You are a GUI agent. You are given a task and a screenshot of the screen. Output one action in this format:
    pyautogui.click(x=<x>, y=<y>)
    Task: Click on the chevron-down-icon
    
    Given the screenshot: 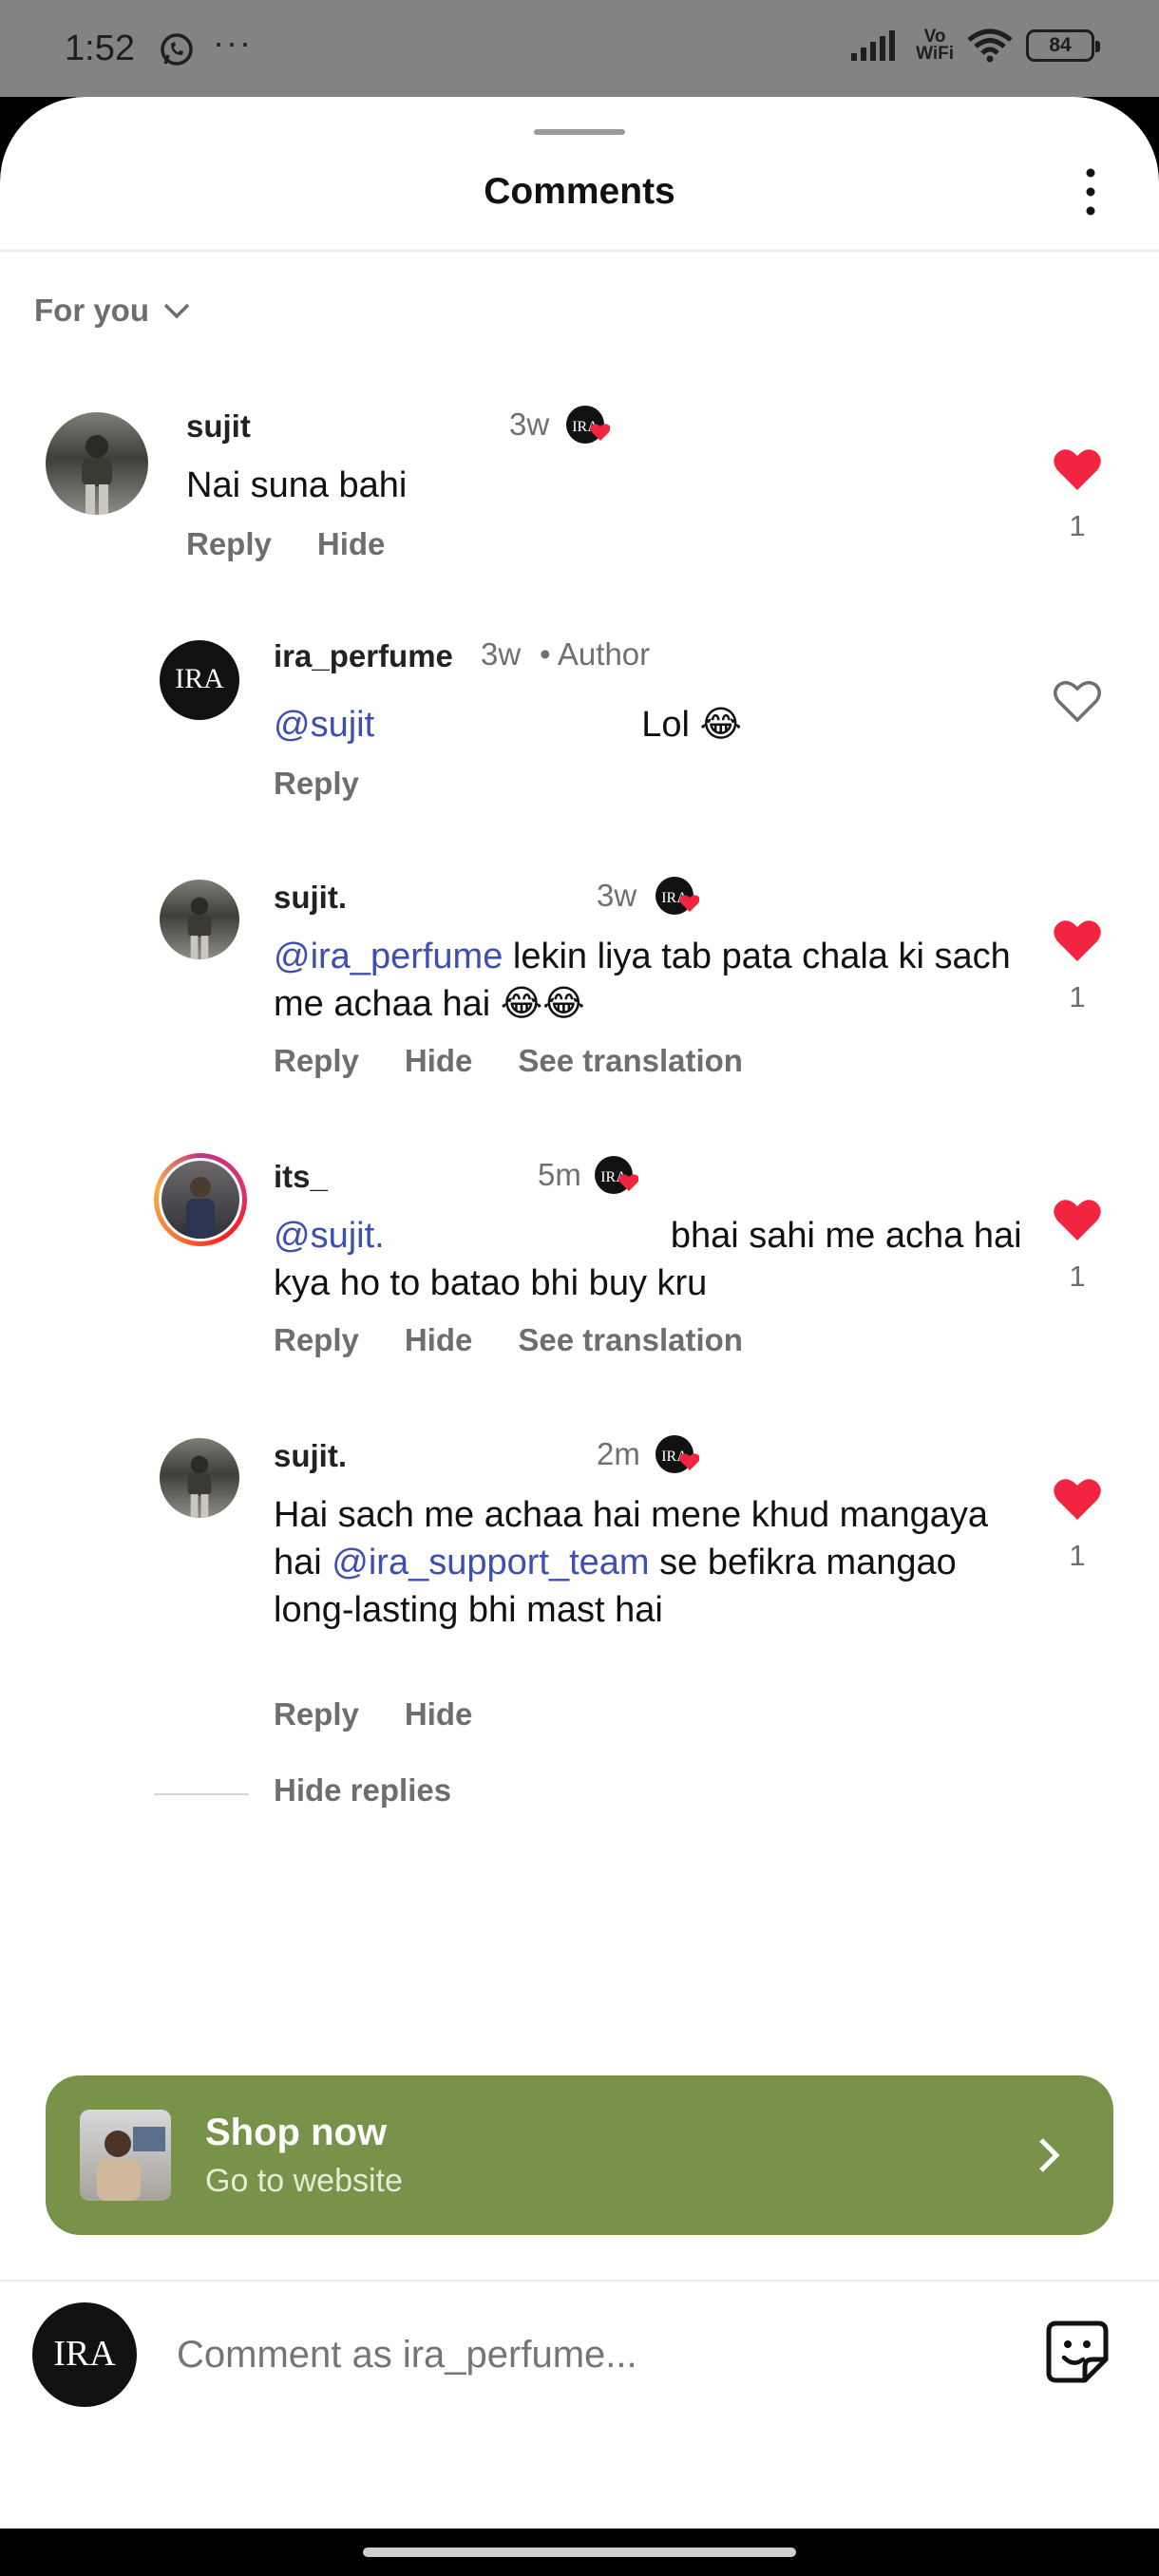 What is the action you would take?
    pyautogui.click(x=176, y=311)
    